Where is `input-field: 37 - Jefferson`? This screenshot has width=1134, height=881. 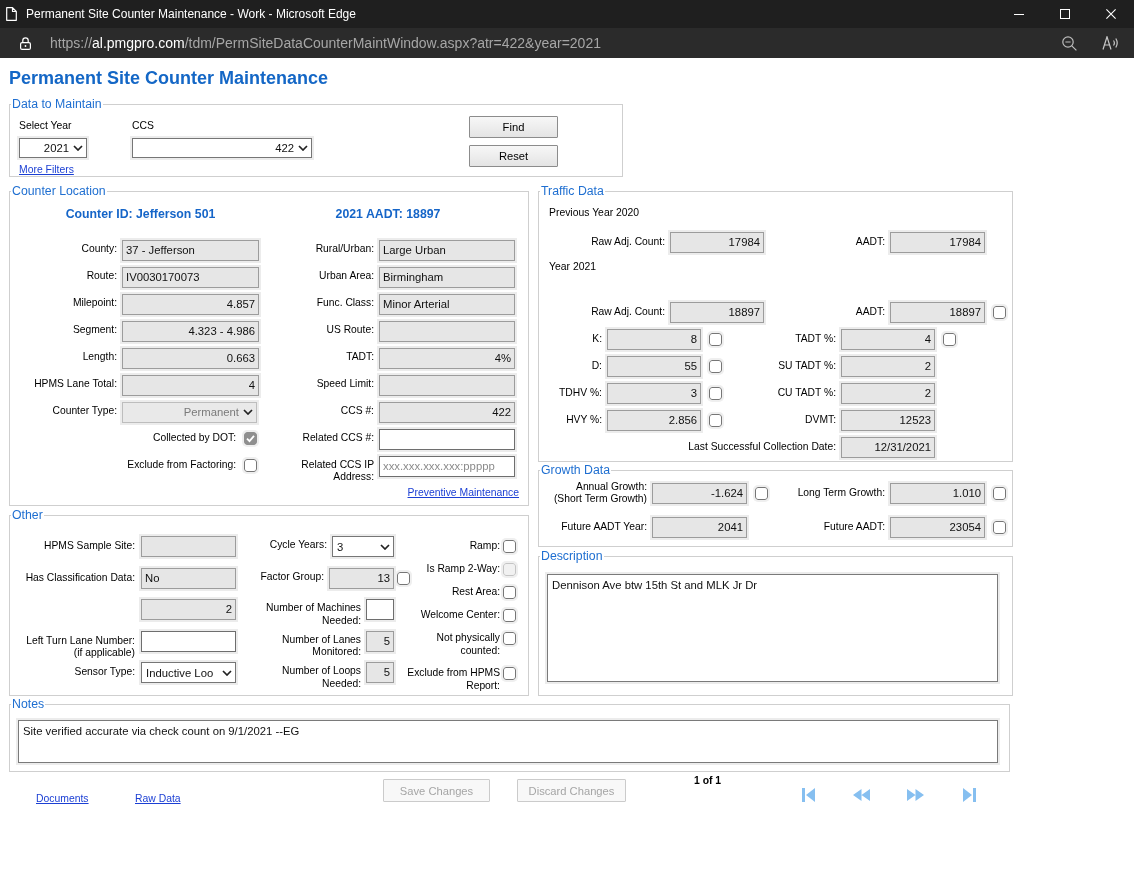 input-field: 37 - Jefferson is located at coordinates (190, 250).